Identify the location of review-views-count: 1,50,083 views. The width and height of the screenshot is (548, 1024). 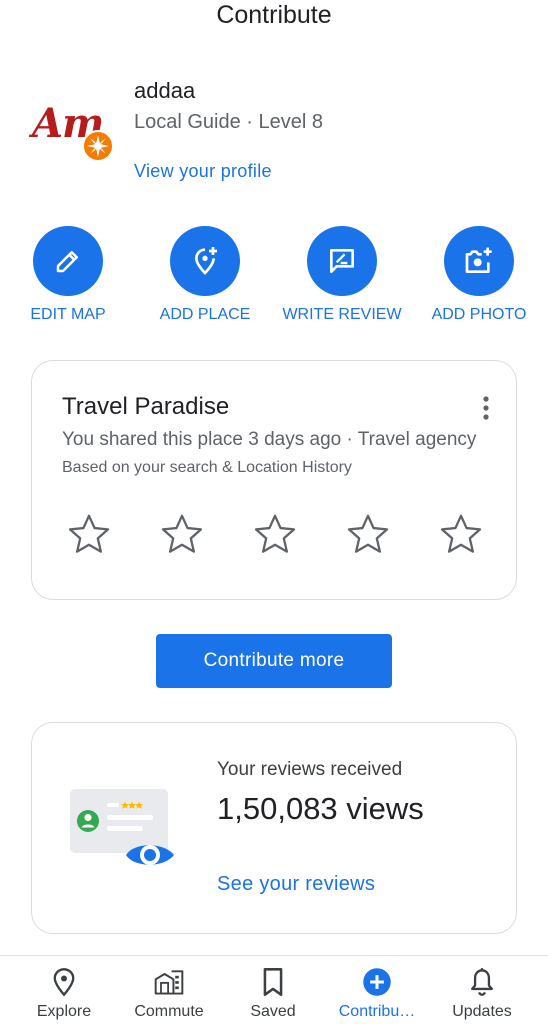
(320, 808).